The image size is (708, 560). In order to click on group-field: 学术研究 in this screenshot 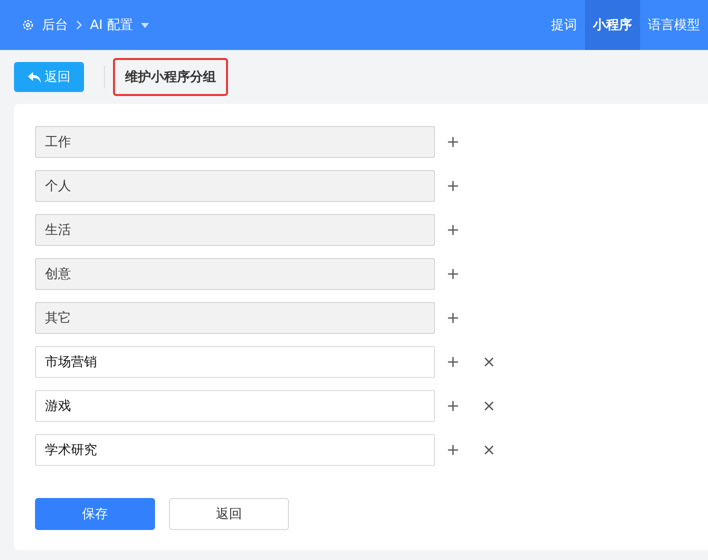, I will do `click(235, 450)`.